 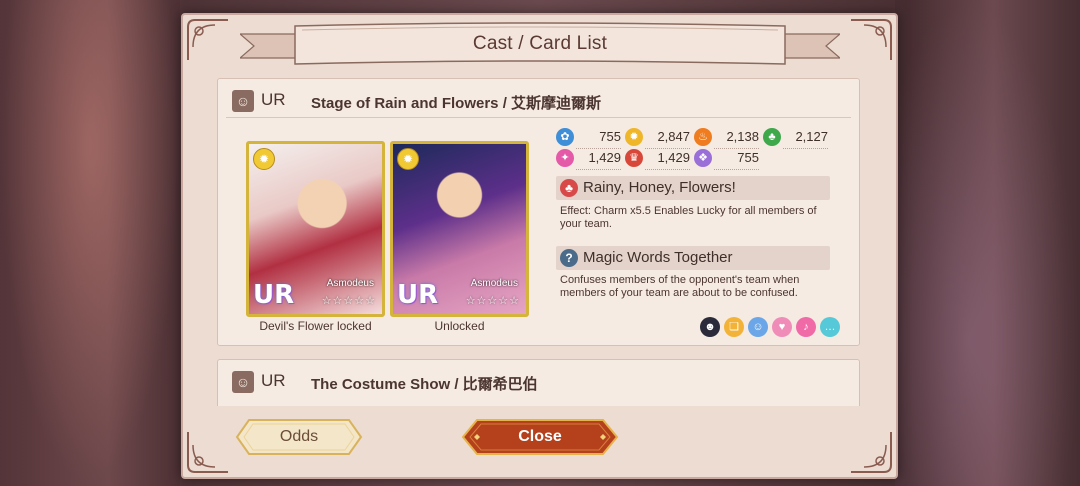 I want to click on orange-flame-icon: ♨, so click(x=703, y=137).